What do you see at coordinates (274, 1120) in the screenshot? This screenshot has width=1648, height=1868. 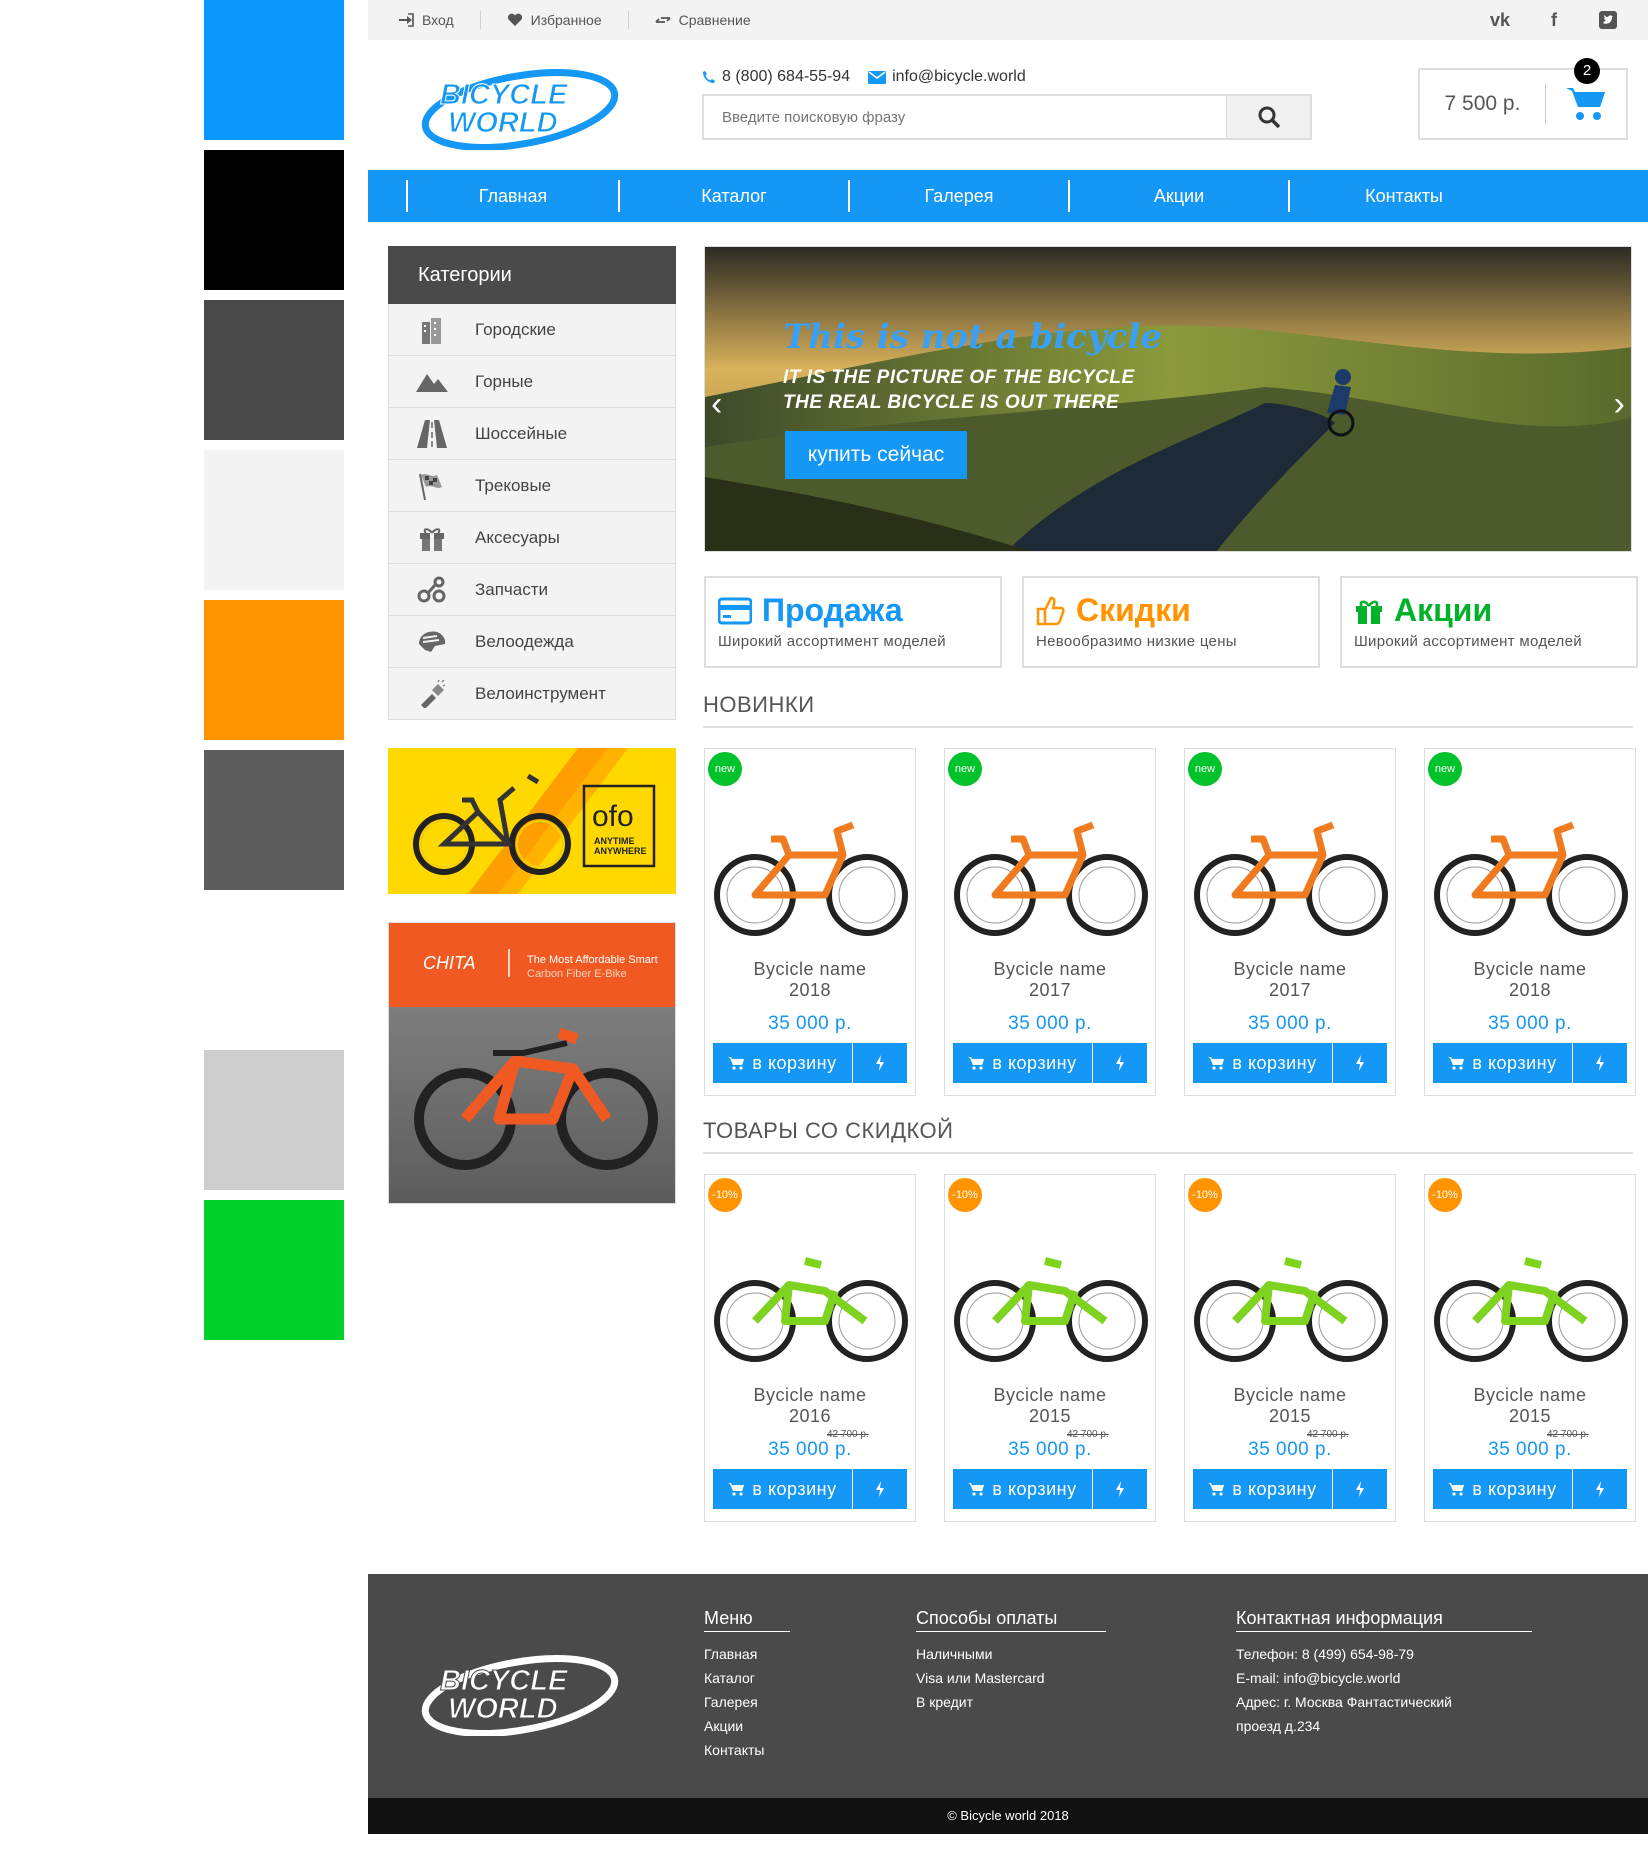 I see `palette-swatch-silver` at bounding box center [274, 1120].